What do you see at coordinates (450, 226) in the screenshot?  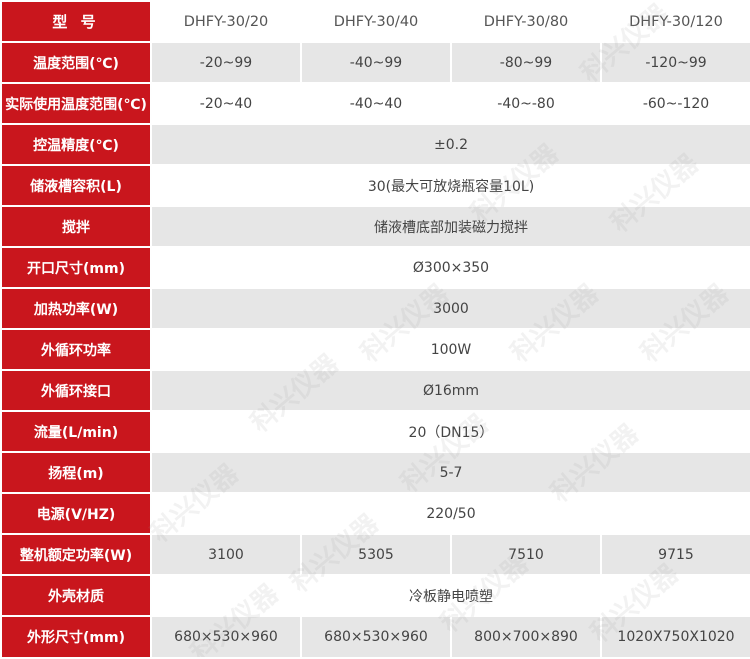 I see `spec-value: 储液槽底部加装磁力搅拌` at bounding box center [450, 226].